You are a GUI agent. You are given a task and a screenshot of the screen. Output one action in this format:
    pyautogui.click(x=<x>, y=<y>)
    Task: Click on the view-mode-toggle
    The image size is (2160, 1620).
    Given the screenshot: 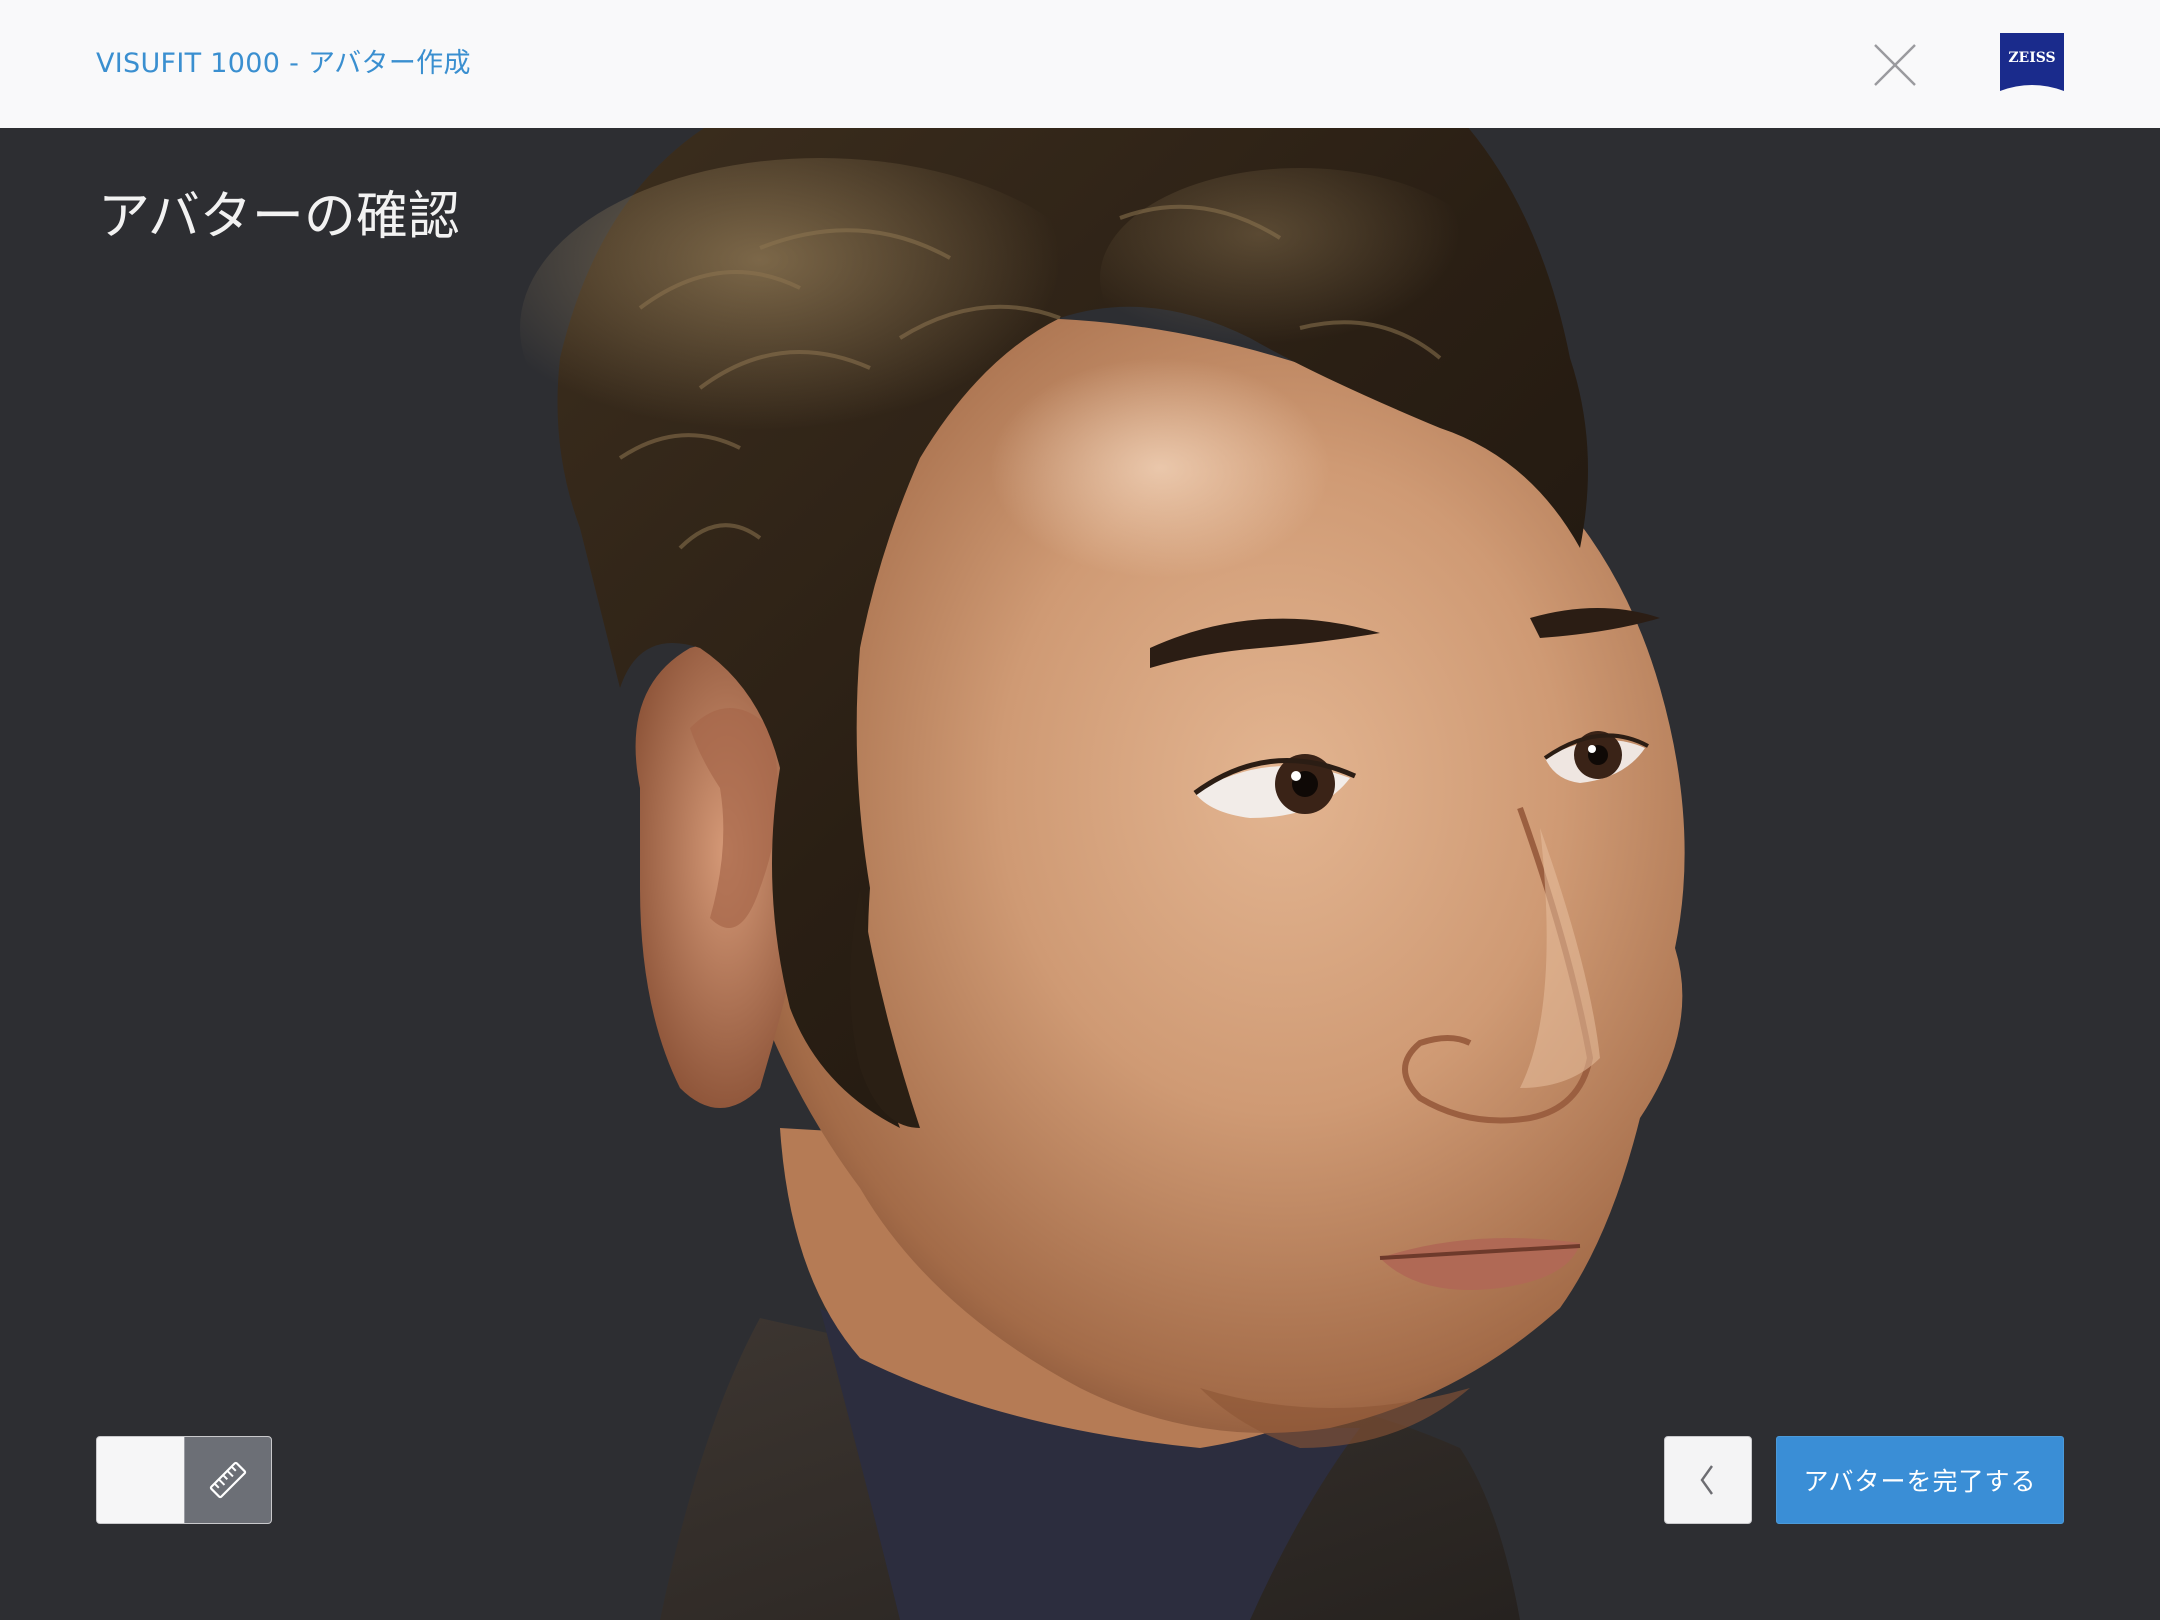 What is the action you would take?
    pyautogui.click(x=184, y=1480)
    